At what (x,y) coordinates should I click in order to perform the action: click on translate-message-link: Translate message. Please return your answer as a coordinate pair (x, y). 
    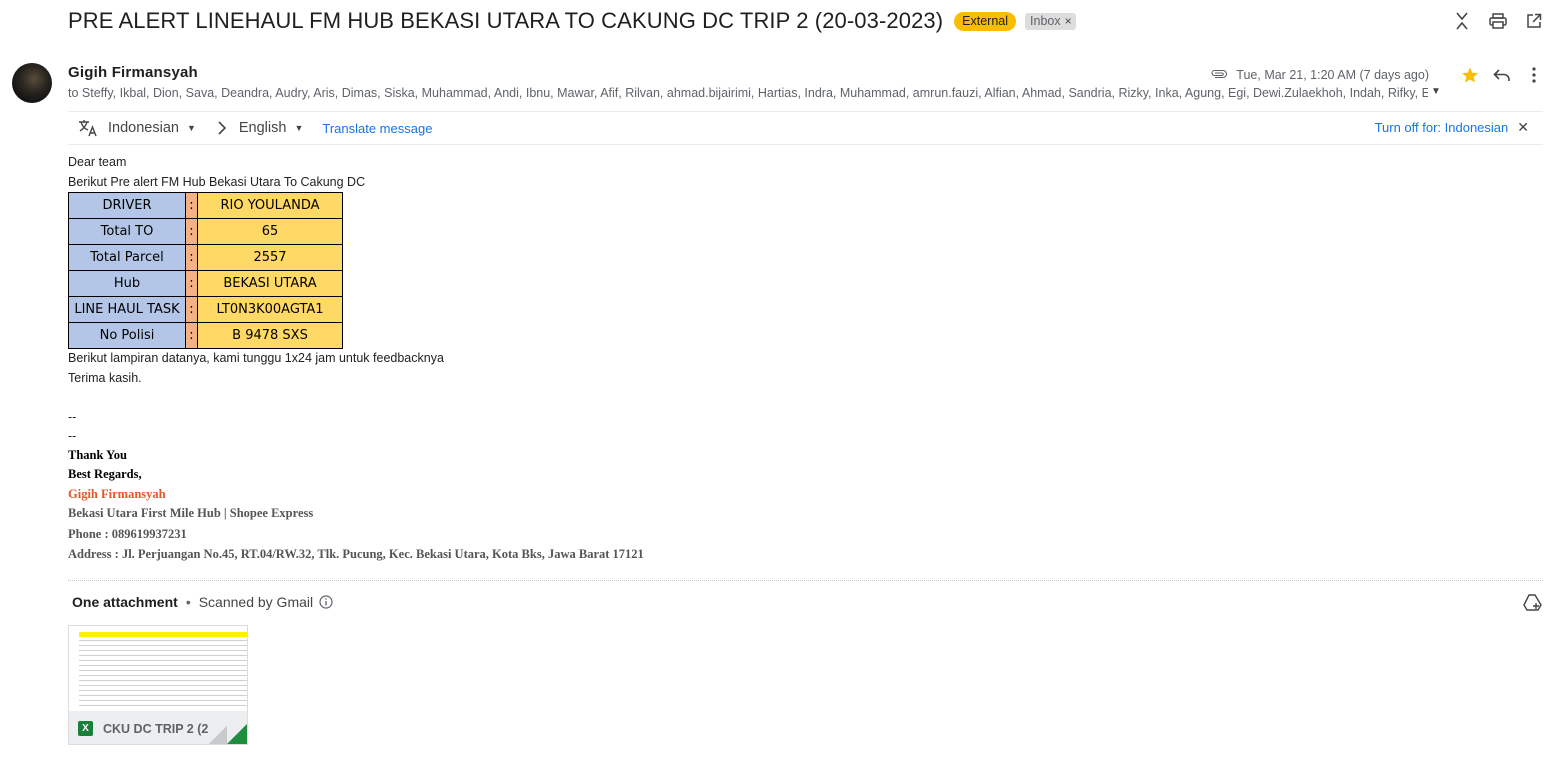
    Looking at the image, I should click on (377, 128).